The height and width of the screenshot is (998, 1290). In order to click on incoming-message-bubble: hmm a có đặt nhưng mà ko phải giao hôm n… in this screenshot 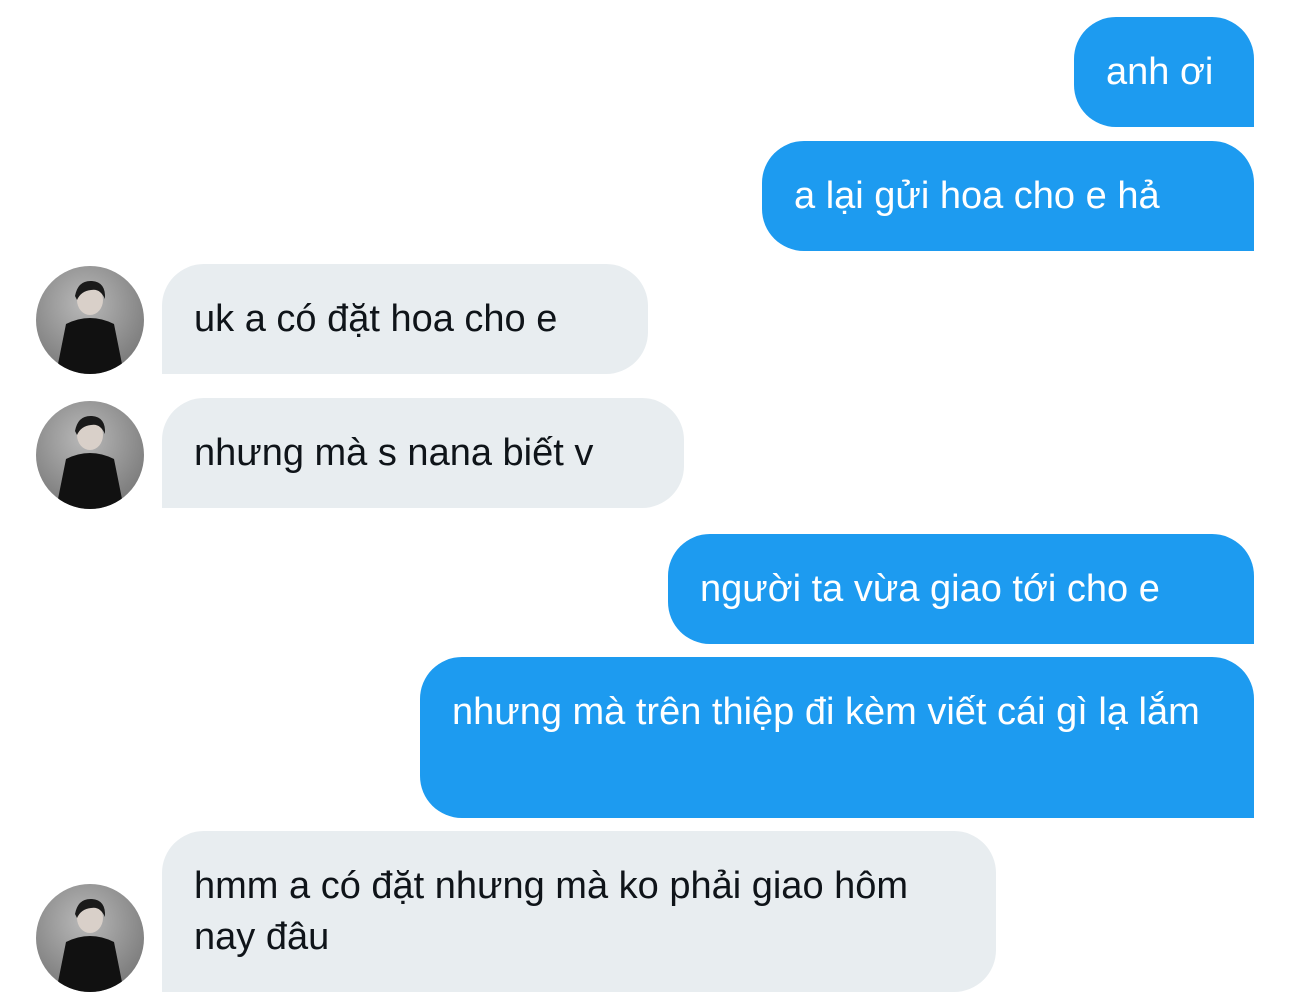, I will do `click(579, 911)`.